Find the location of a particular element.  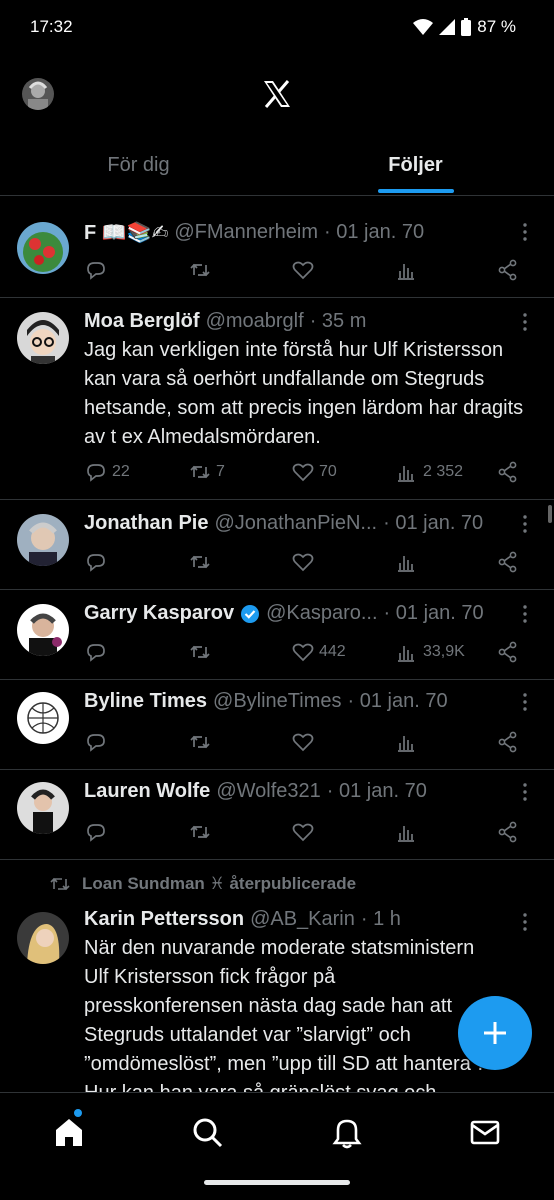

compose-post-button is located at coordinates (495, 1033).